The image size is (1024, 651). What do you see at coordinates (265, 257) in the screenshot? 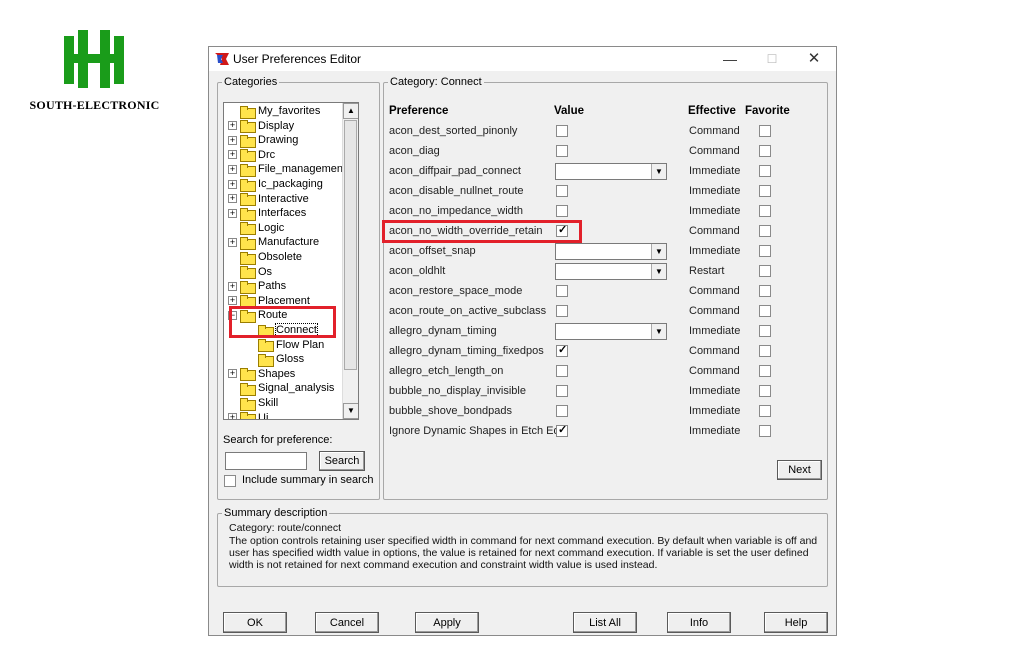
I see `tree-item: Obsolete` at bounding box center [265, 257].